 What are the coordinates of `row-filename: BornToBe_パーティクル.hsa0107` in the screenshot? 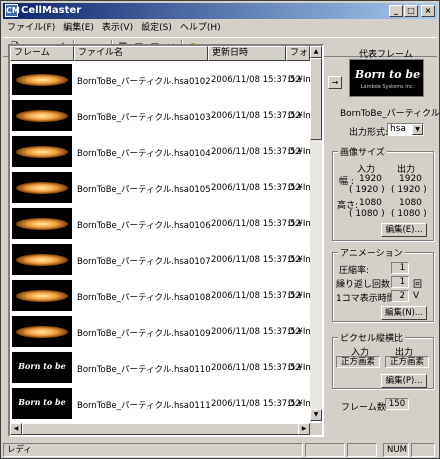 It's located at (144, 262).